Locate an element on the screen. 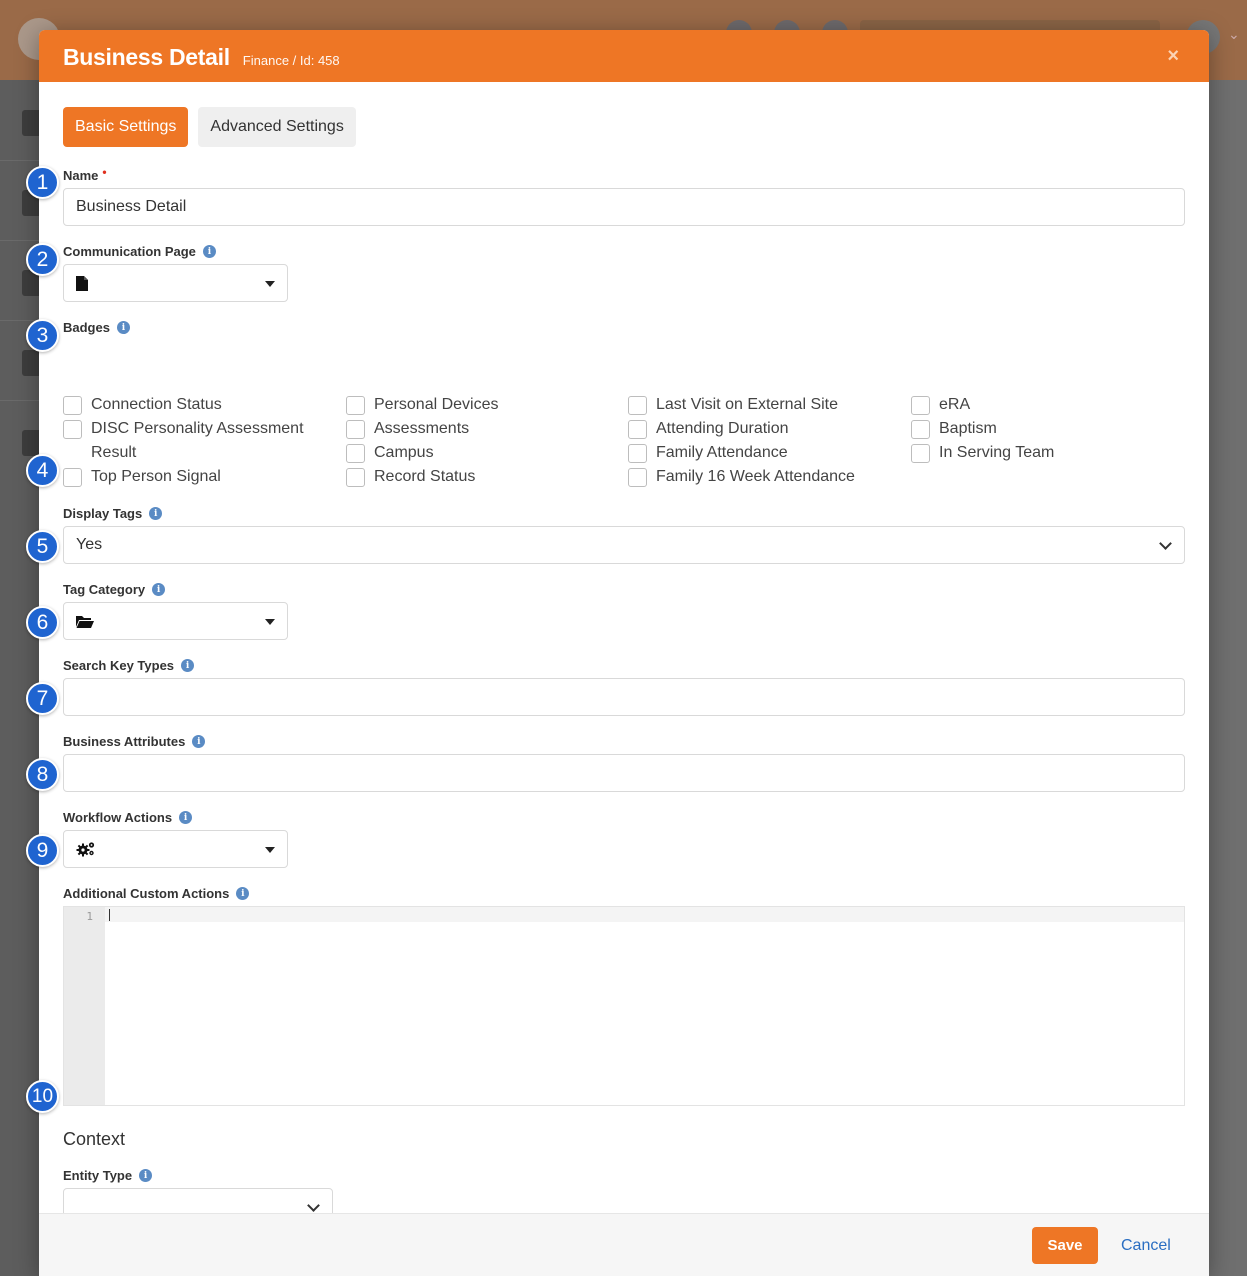 Image resolution: width=1247 pixels, height=1276 pixels. badge-label: Personal Devices is located at coordinates (436, 404).